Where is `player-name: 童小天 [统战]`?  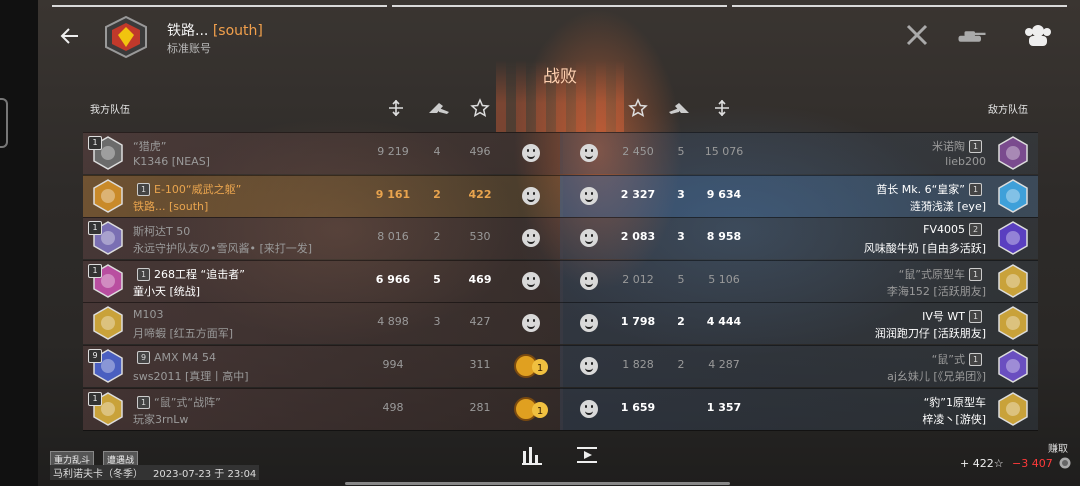 player-name: 童小天 [统战] is located at coordinates (167, 291).